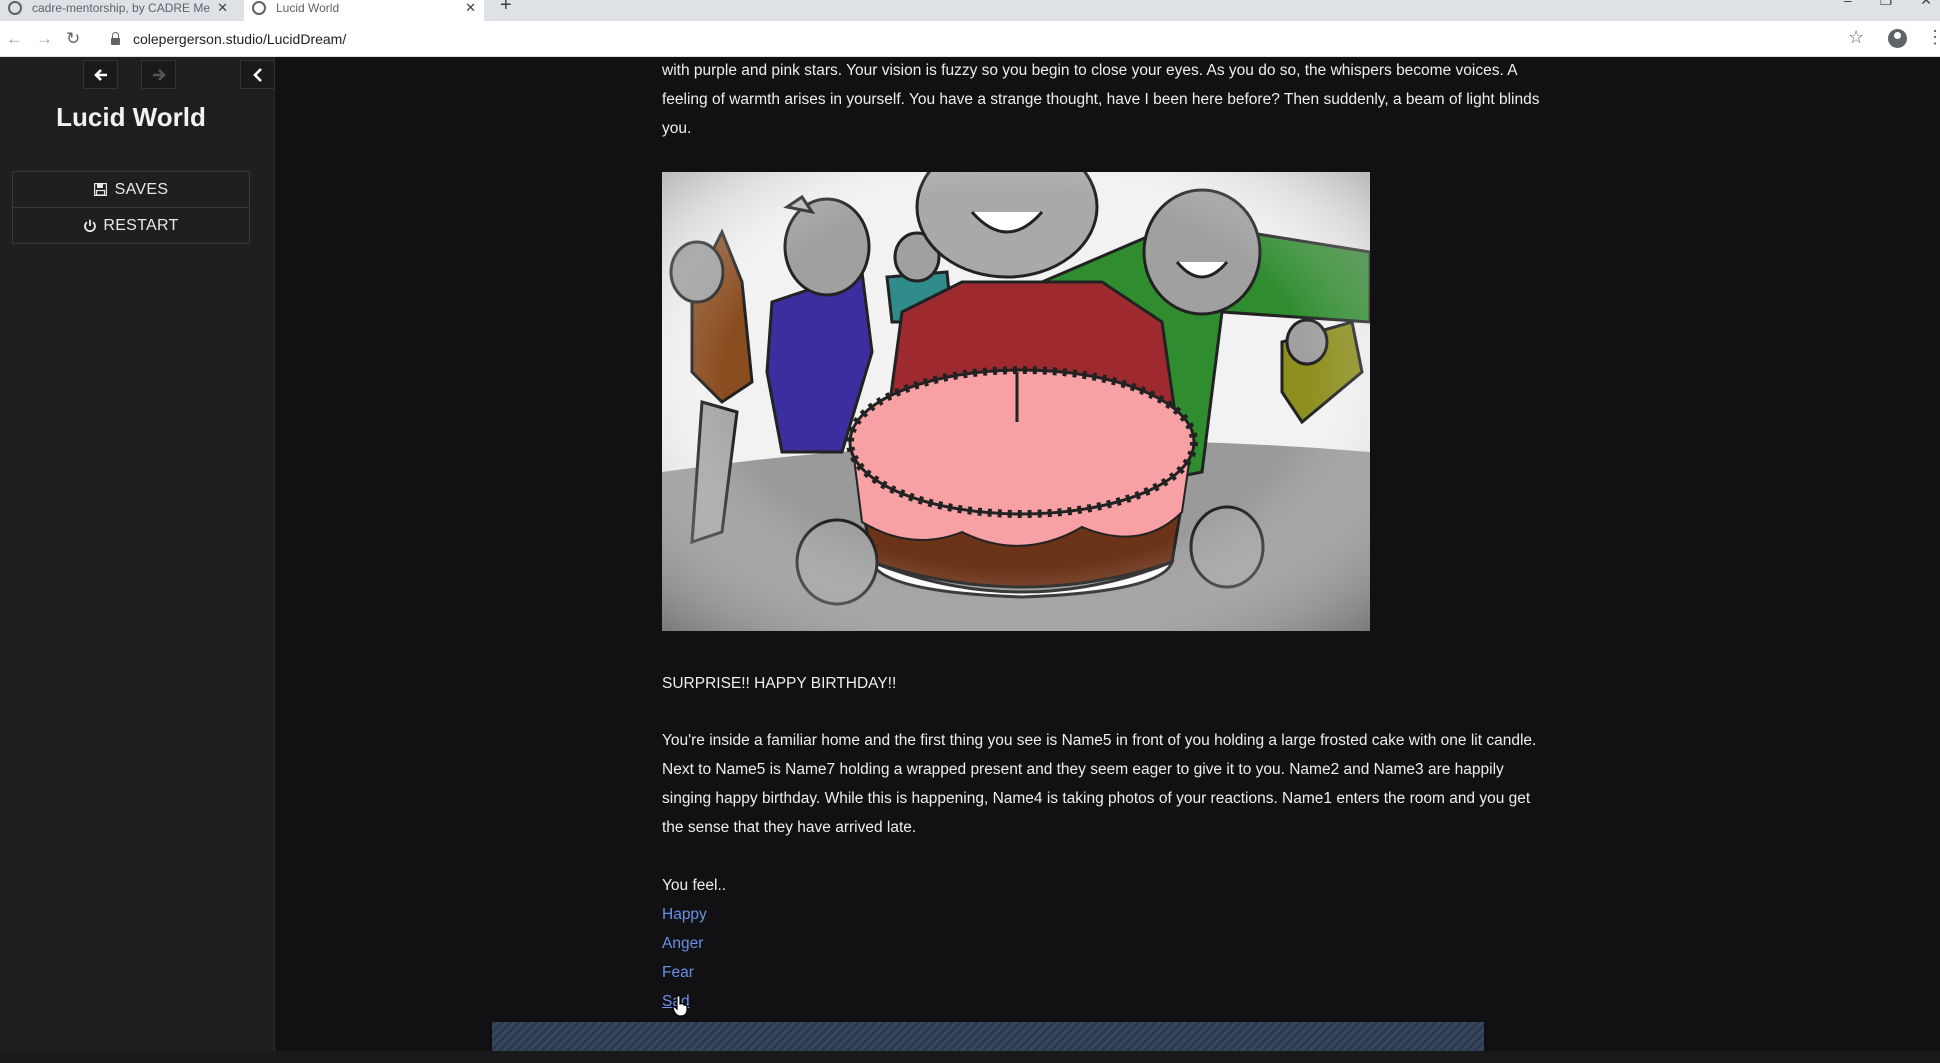 The image size is (1940, 1063). Describe the element at coordinates (364, 10) in the screenshot. I see `browser-tab-lucid-world: Lucid World ✕` at that location.